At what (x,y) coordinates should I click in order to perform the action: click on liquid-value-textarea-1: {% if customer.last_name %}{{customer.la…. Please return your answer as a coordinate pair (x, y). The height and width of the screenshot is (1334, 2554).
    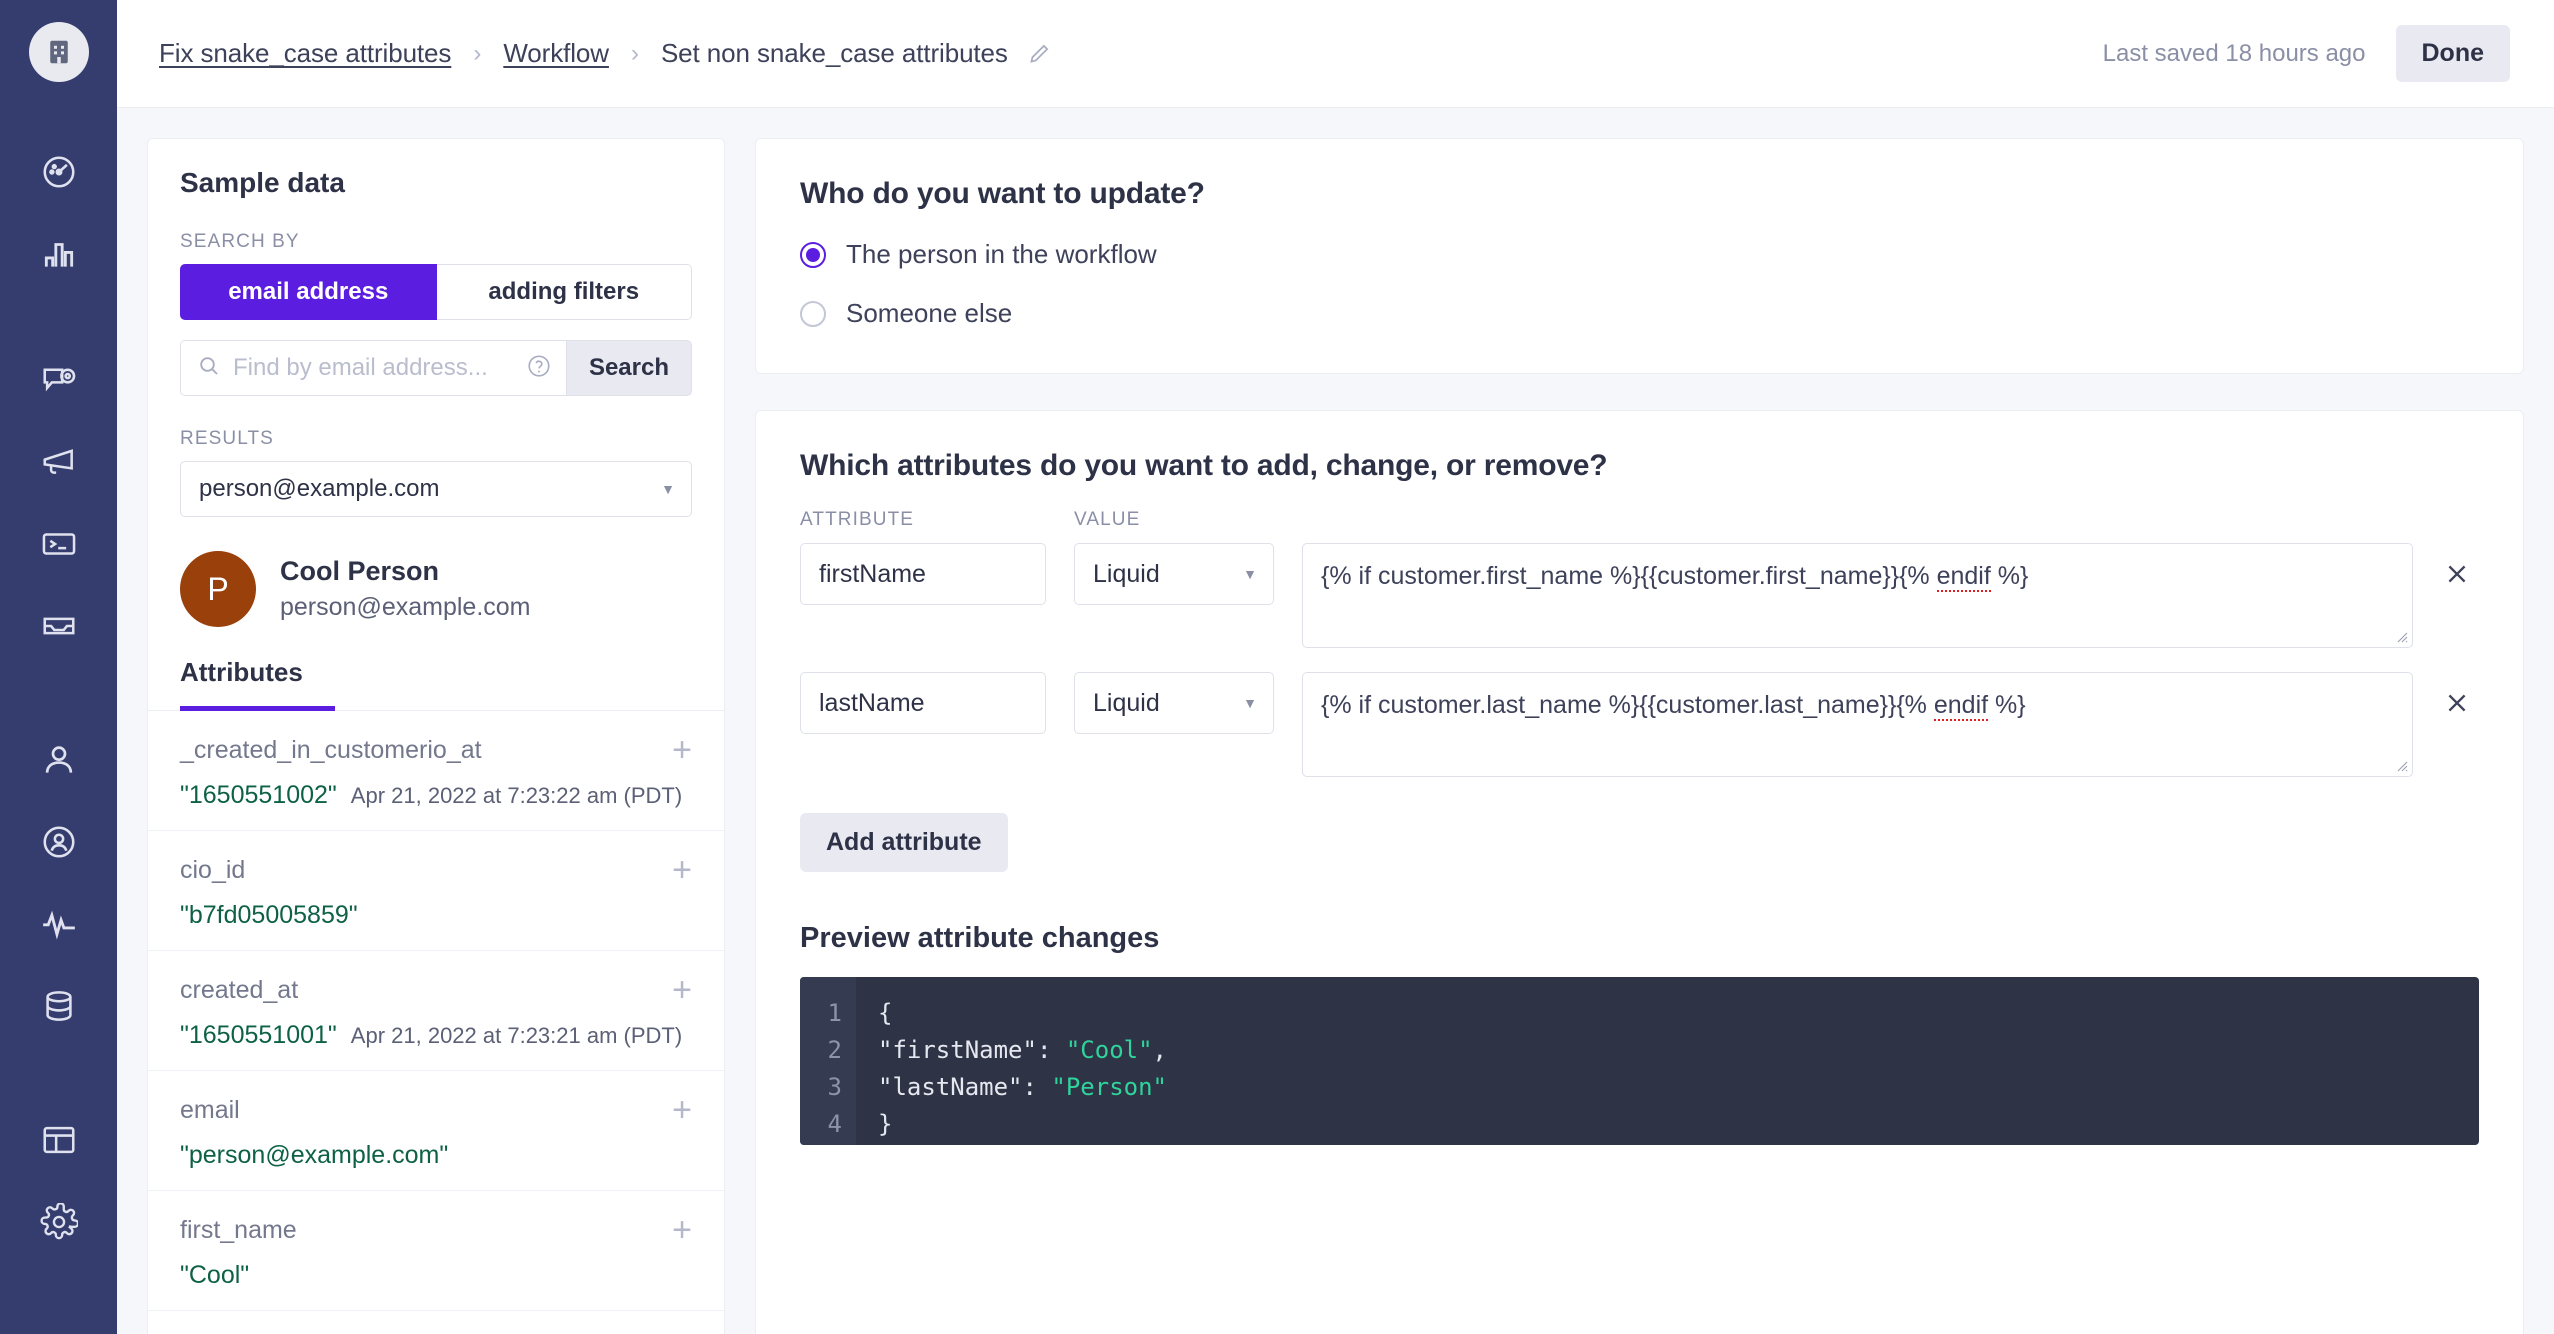
    Looking at the image, I should click on (1857, 724).